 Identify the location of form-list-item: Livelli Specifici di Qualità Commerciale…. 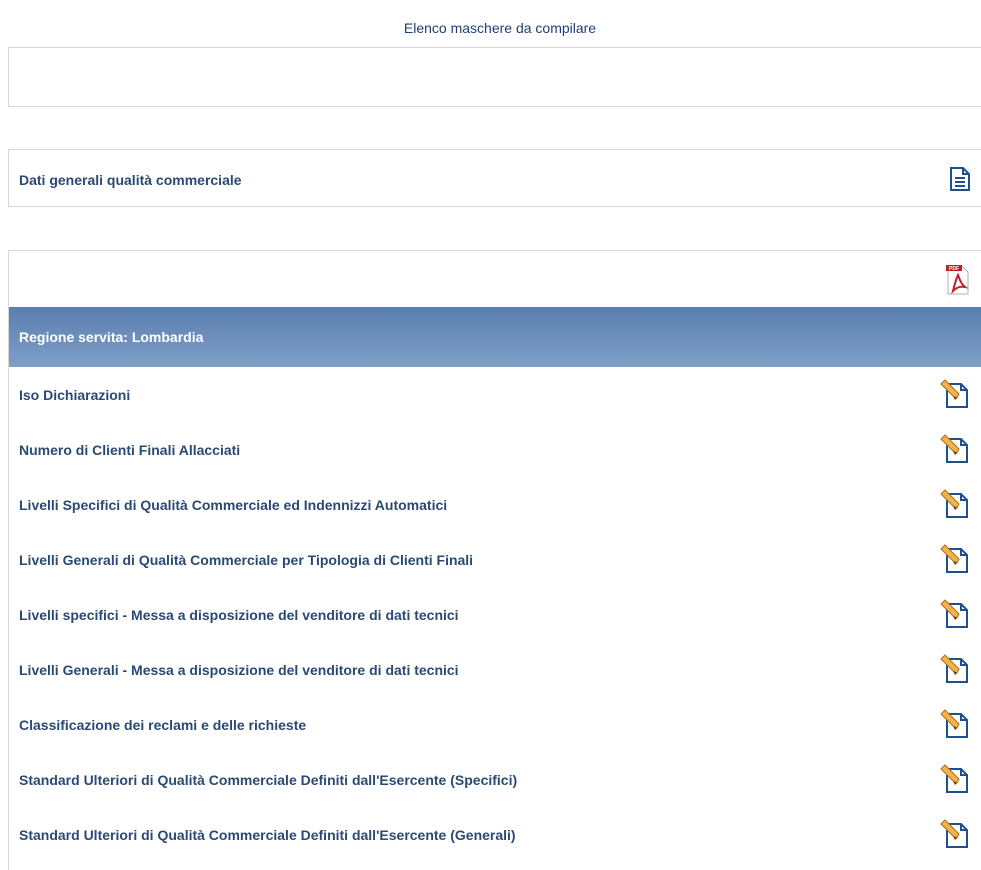
(495, 504).